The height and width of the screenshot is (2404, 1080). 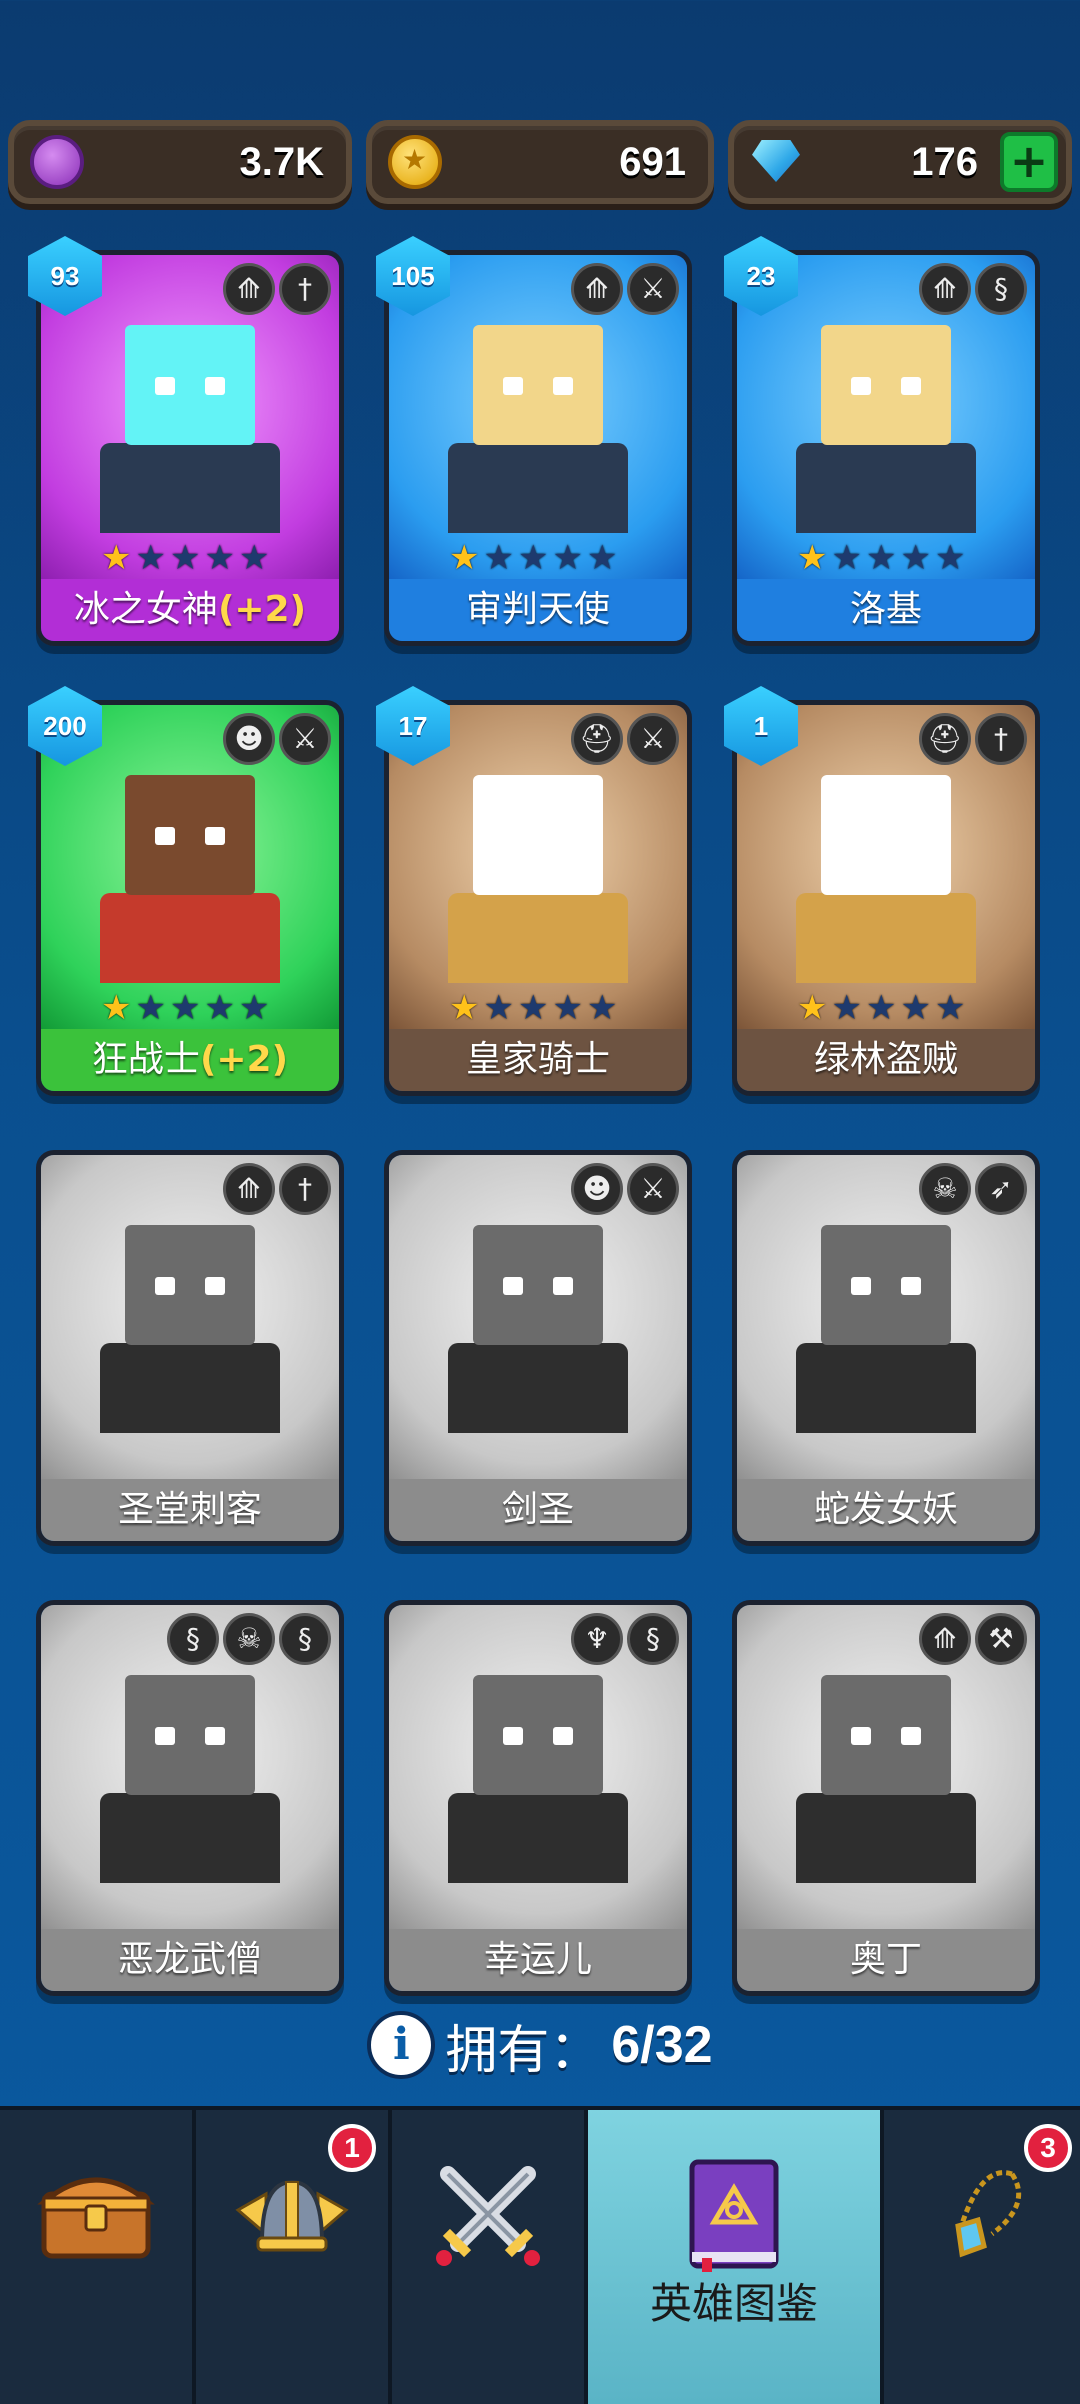 What do you see at coordinates (1029, 162) in the screenshot?
I see `add-diamonds-button: +` at bounding box center [1029, 162].